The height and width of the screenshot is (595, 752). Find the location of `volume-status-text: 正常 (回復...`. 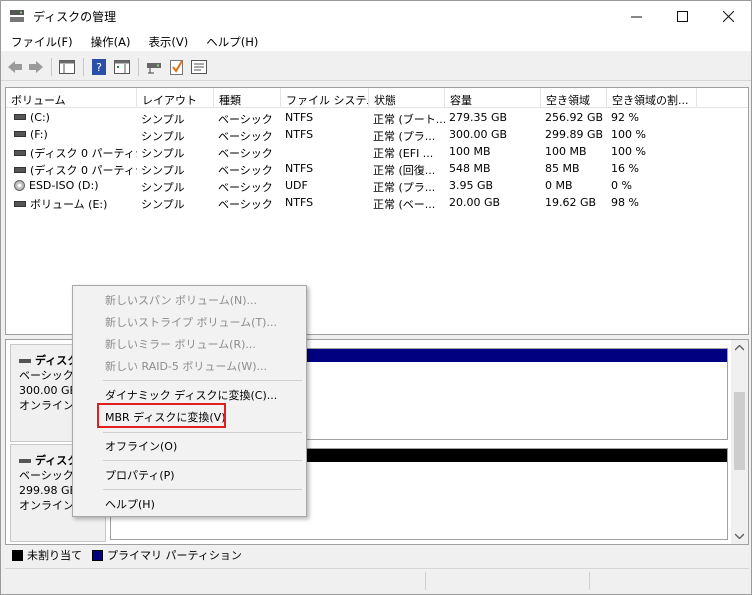

volume-status-text: 正常 (回復... is located at coordinates (404, 170).